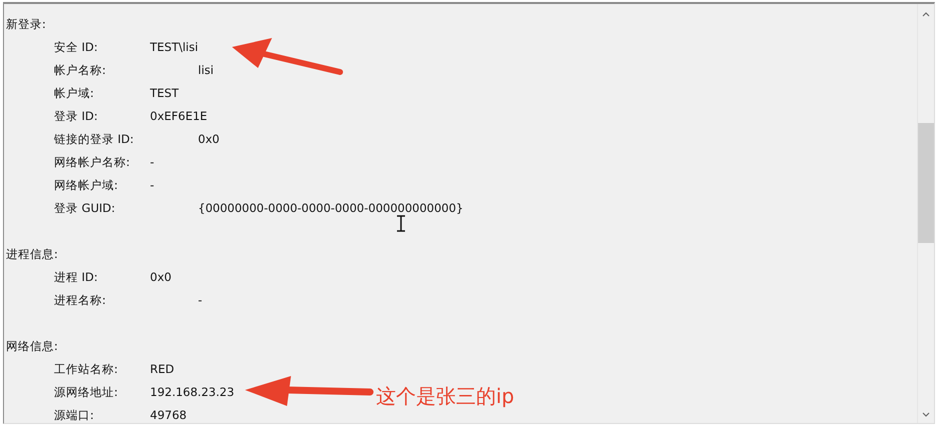  What do you see at coordinates (85, 208) in the screenshot?
I see `field-label: 登录 GUID:` at bounding box center [85, 208].